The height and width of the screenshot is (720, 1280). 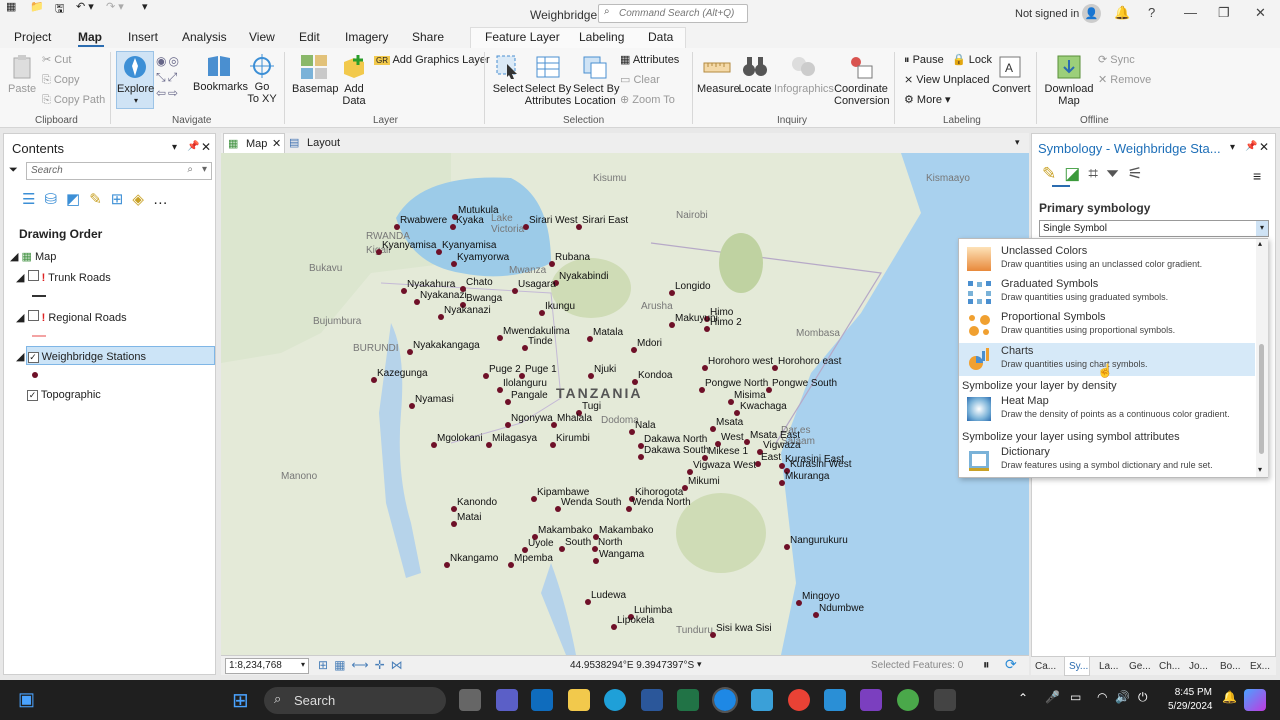 I want to click on pin-icon: 📌, so click(x=1251, y=146).